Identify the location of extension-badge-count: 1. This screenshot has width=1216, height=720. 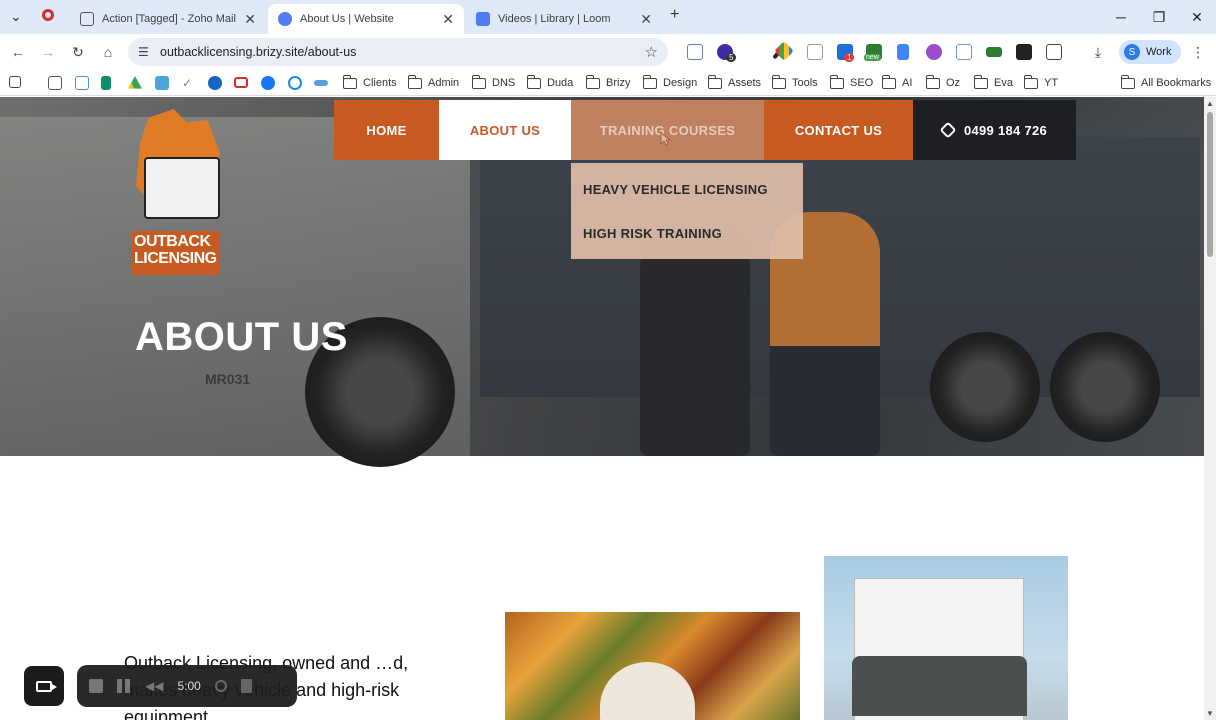
(849, 57).